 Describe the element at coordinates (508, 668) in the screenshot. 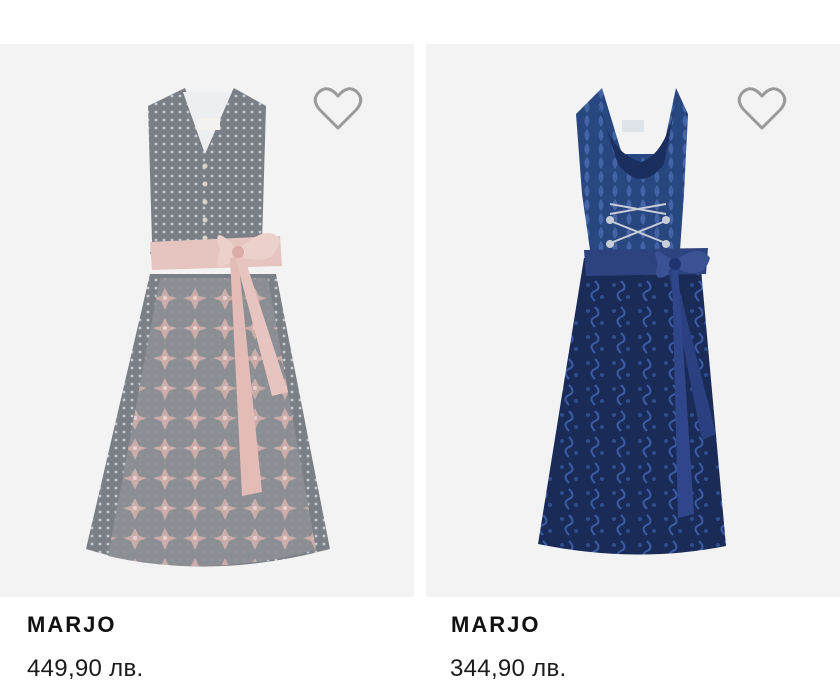

I see `product-price: 344,90 лв.` at that location.